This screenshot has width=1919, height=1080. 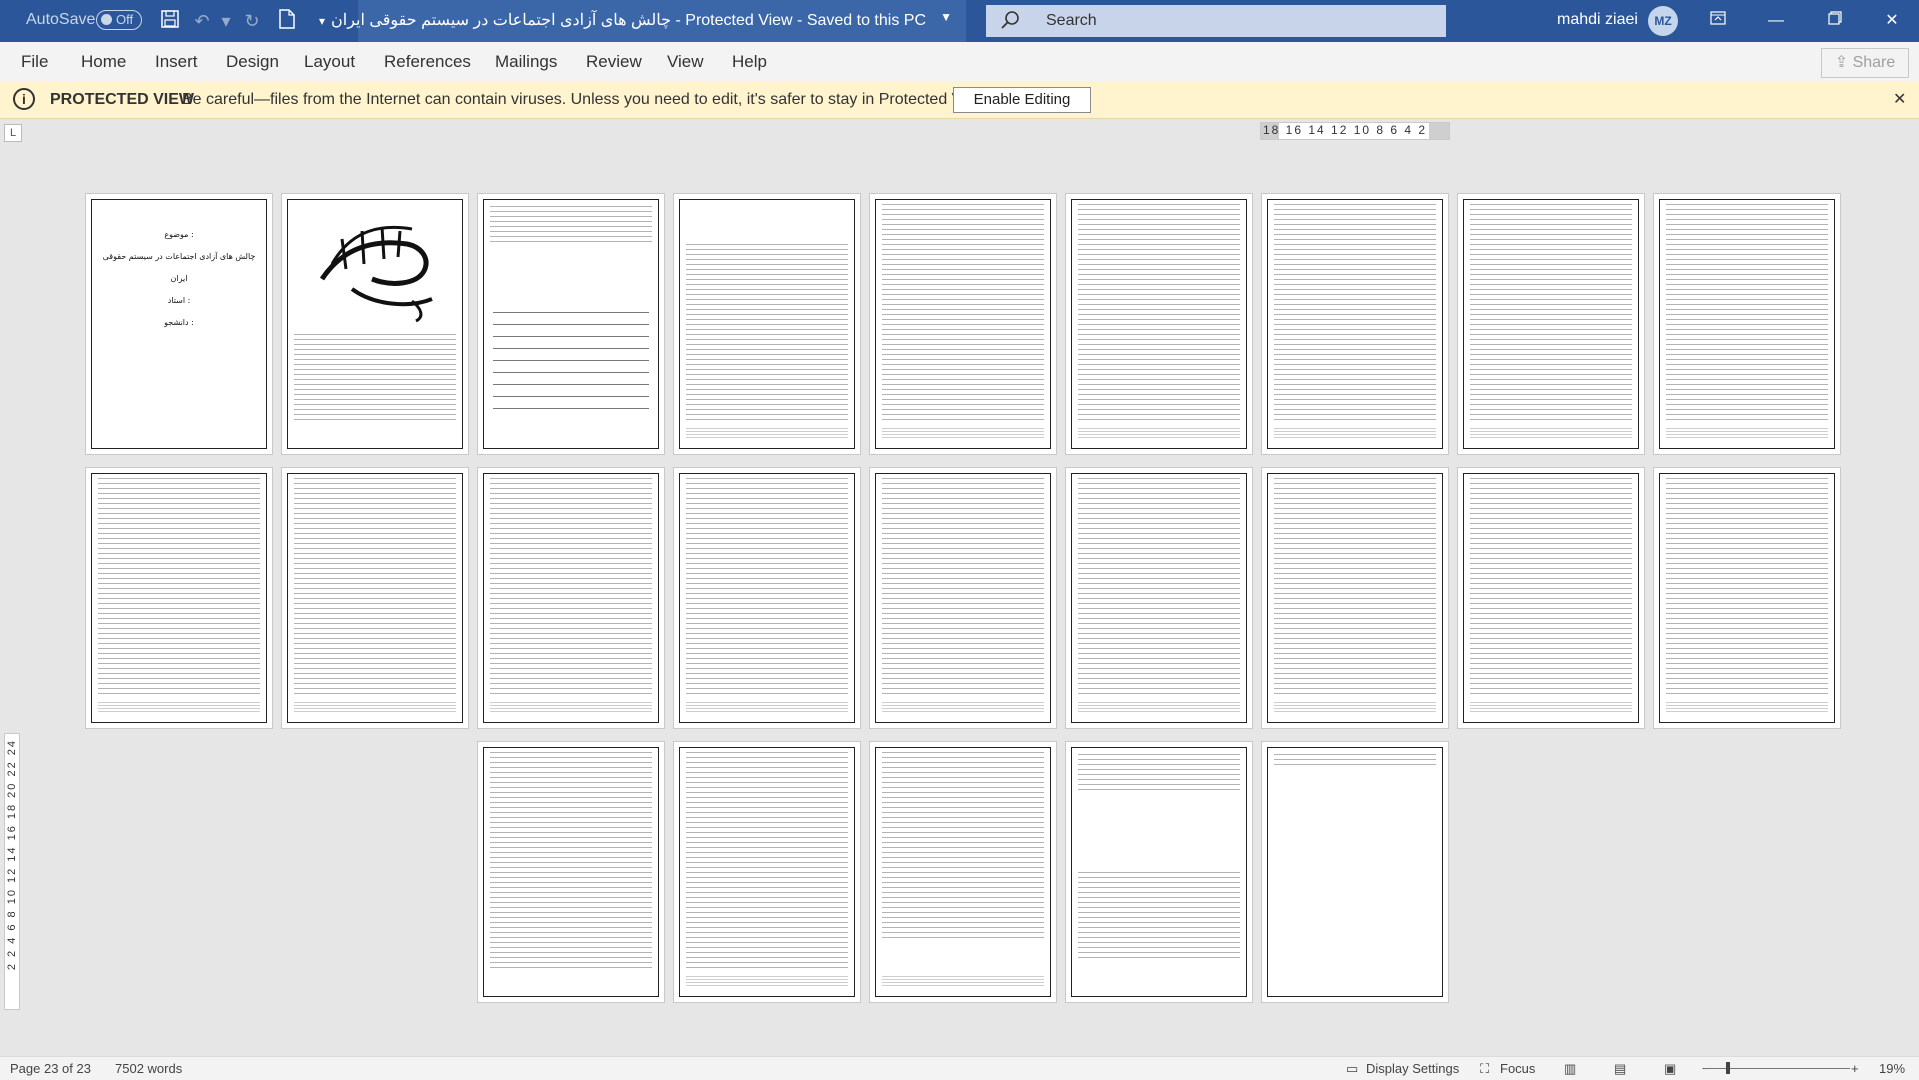 I want to click on menu-home: Home, so click(x=103, y=62).